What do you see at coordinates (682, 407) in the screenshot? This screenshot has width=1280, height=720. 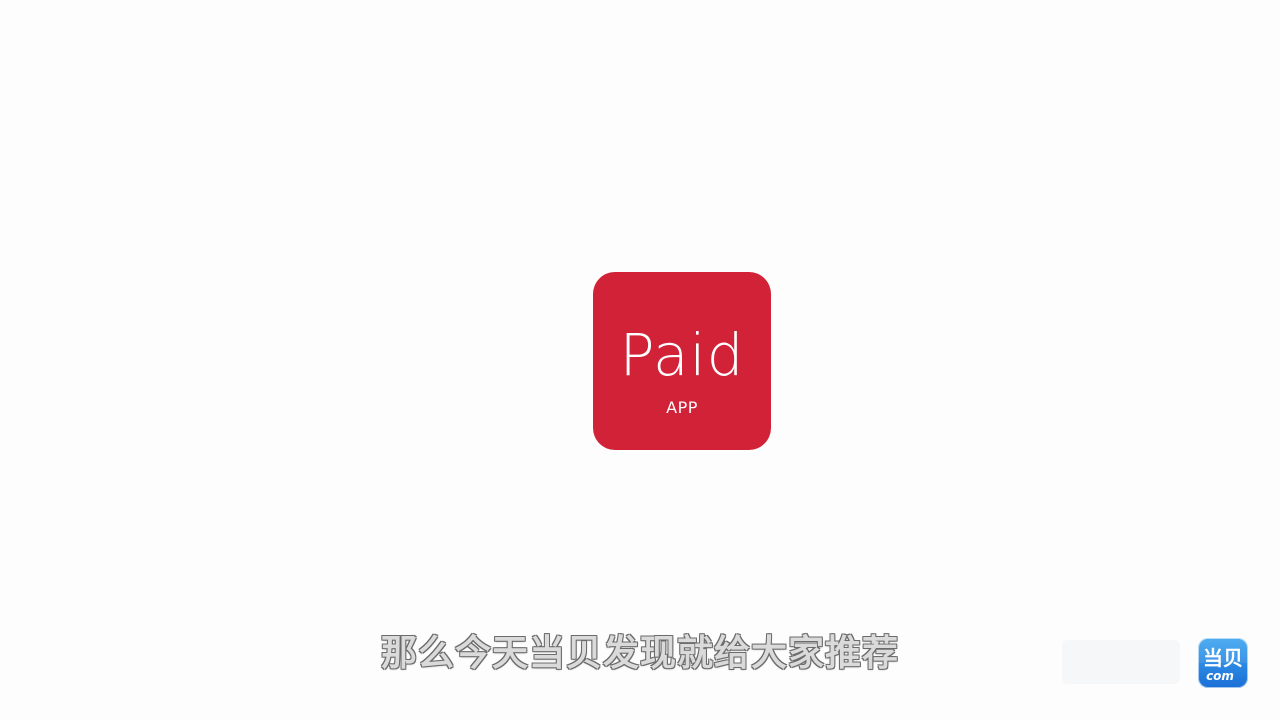 I see `app-icon-label: APP` at bounding box center [682, 407].